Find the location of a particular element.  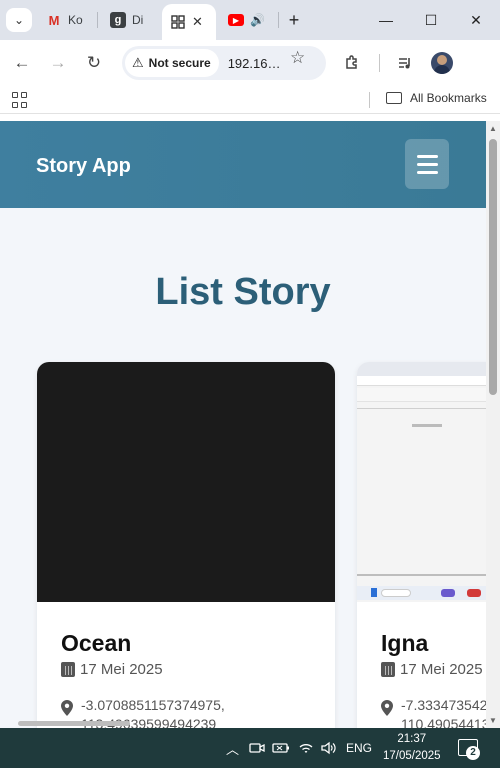

maximize-button: ☐ is located at coordinates (431, 20).